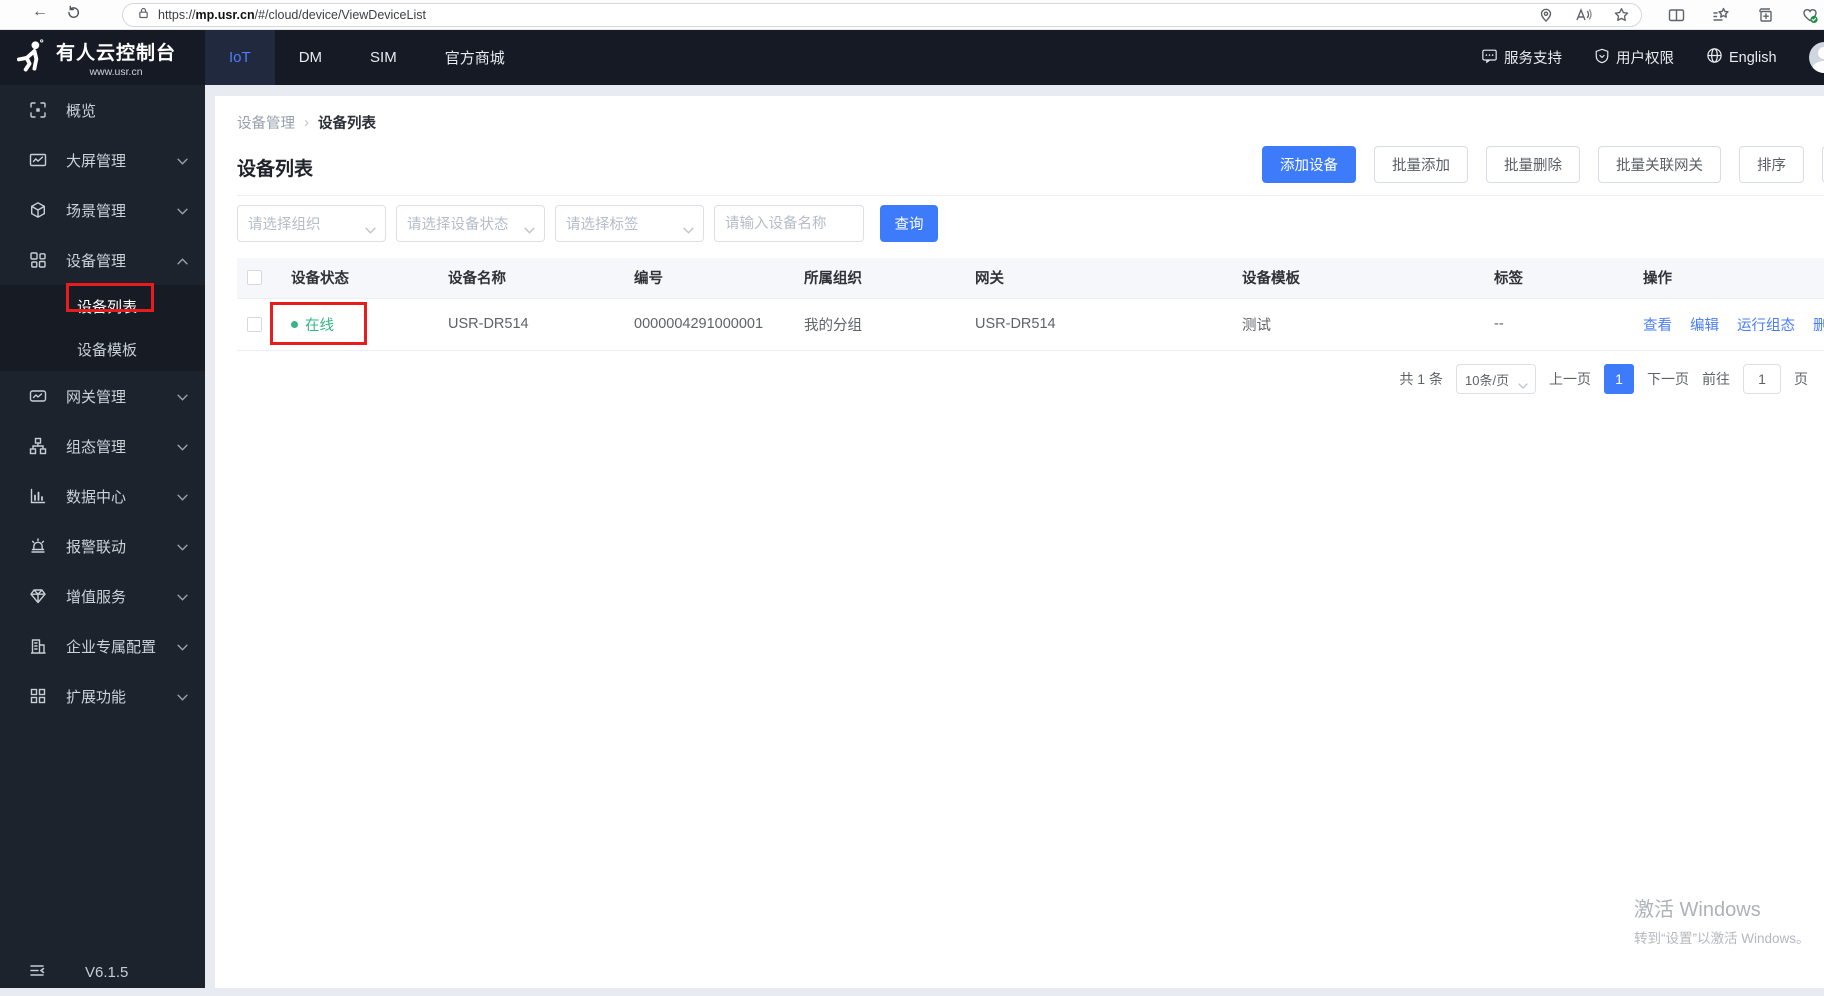 The width and height of the screenshot is (1824, 996). What do you see at coordinates (96, 211) in the screenshot?
I see `sidebar-item-label: 场景管理` at bounding box center [96, 211].